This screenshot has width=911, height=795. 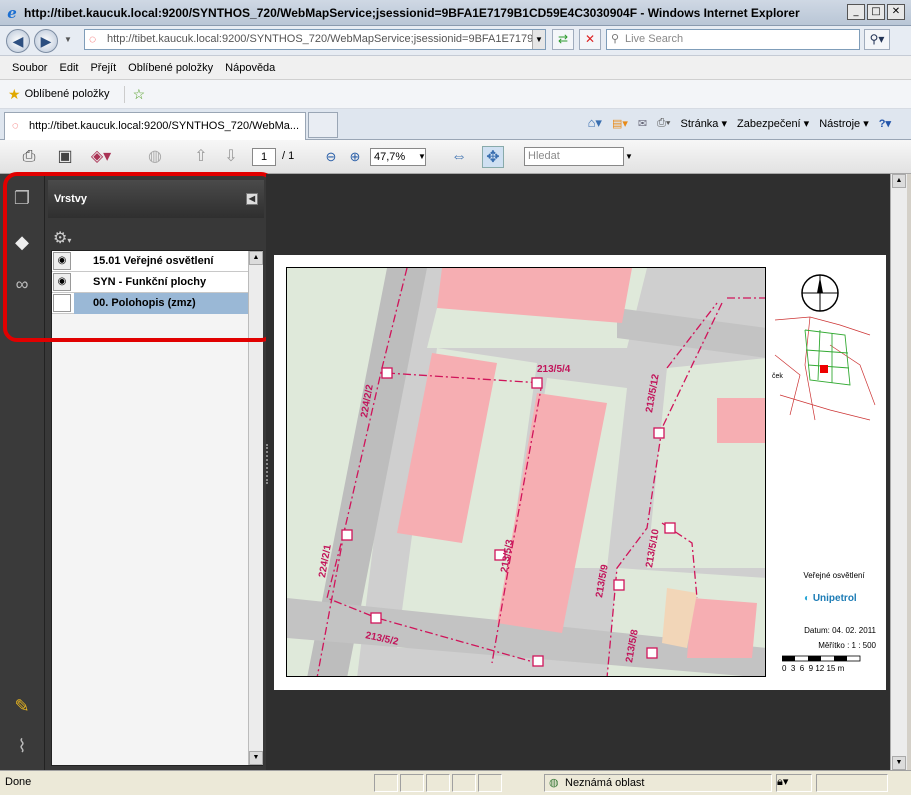 I want to click on page-icon: ◌, so click(x=93, y=39).